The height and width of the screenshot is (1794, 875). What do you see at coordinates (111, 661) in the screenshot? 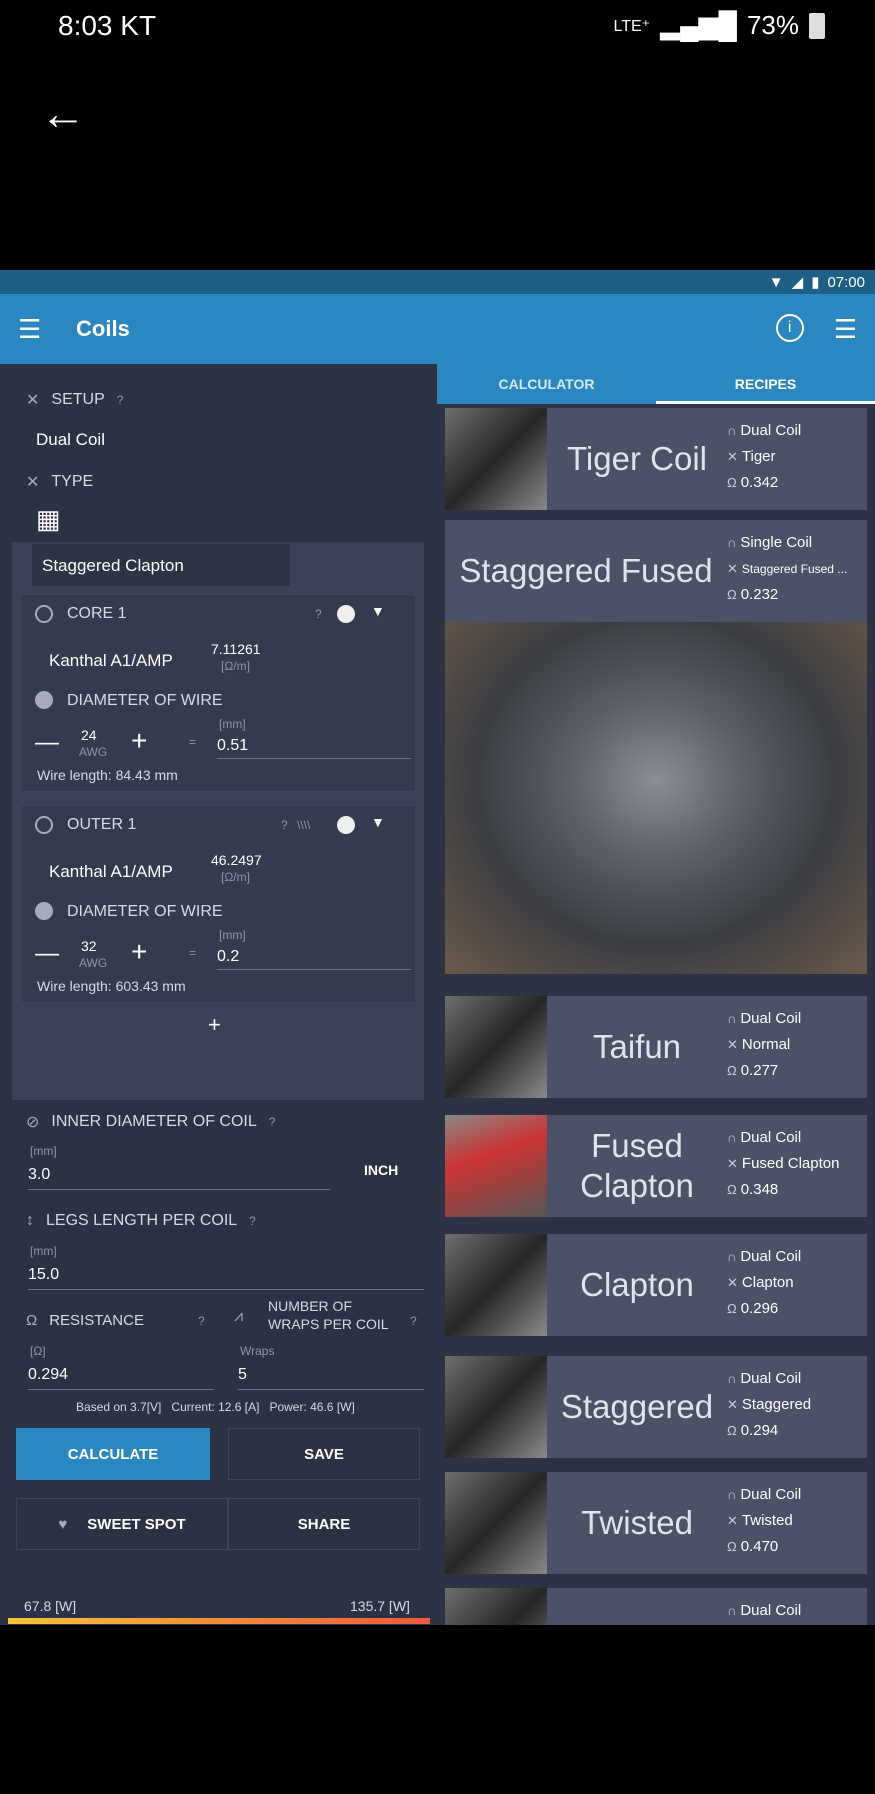
I see `core-material: Kanthal A1/AMP` at bounding box center [111, 661].